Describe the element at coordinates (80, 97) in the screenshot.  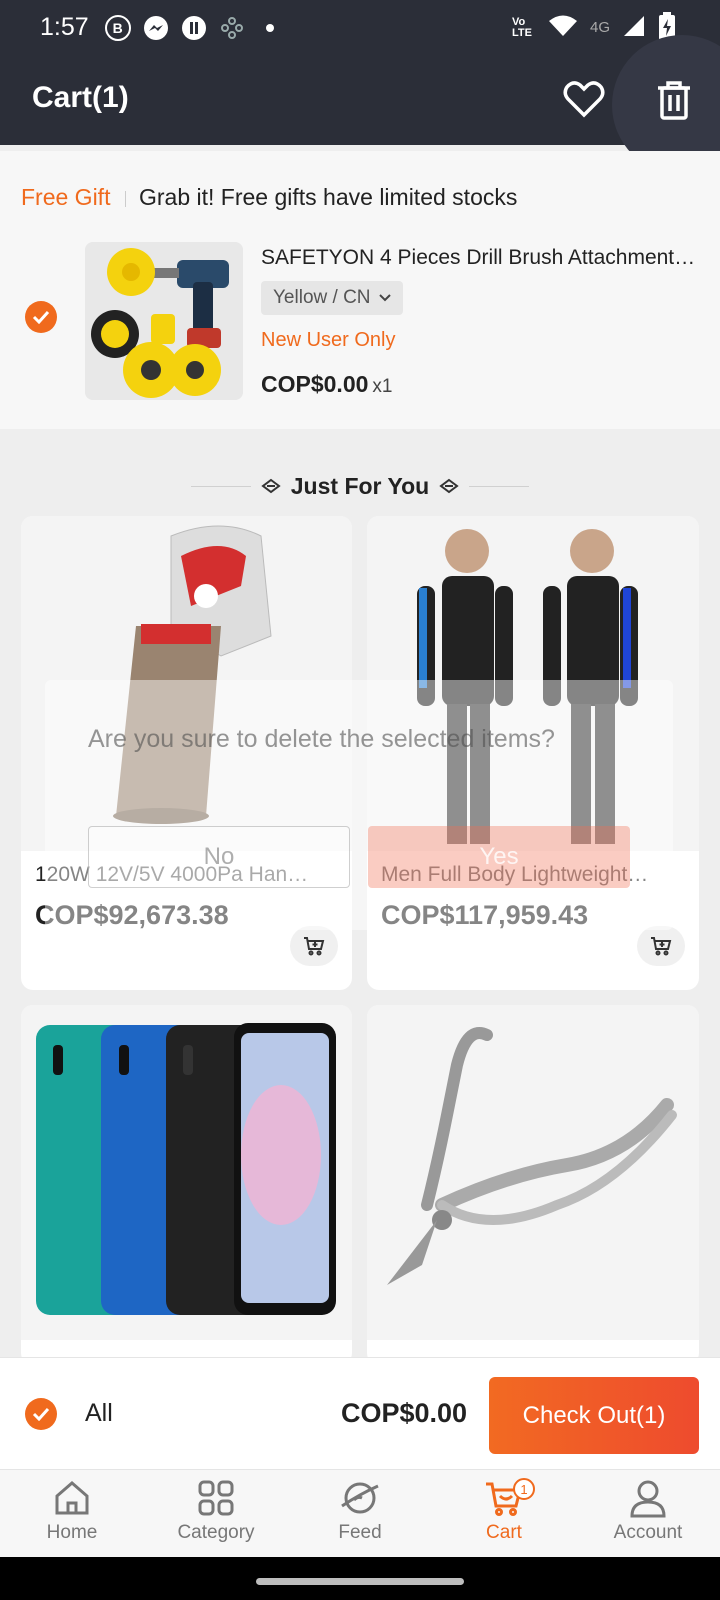
I see `page-title: Cart(1)` at that location.